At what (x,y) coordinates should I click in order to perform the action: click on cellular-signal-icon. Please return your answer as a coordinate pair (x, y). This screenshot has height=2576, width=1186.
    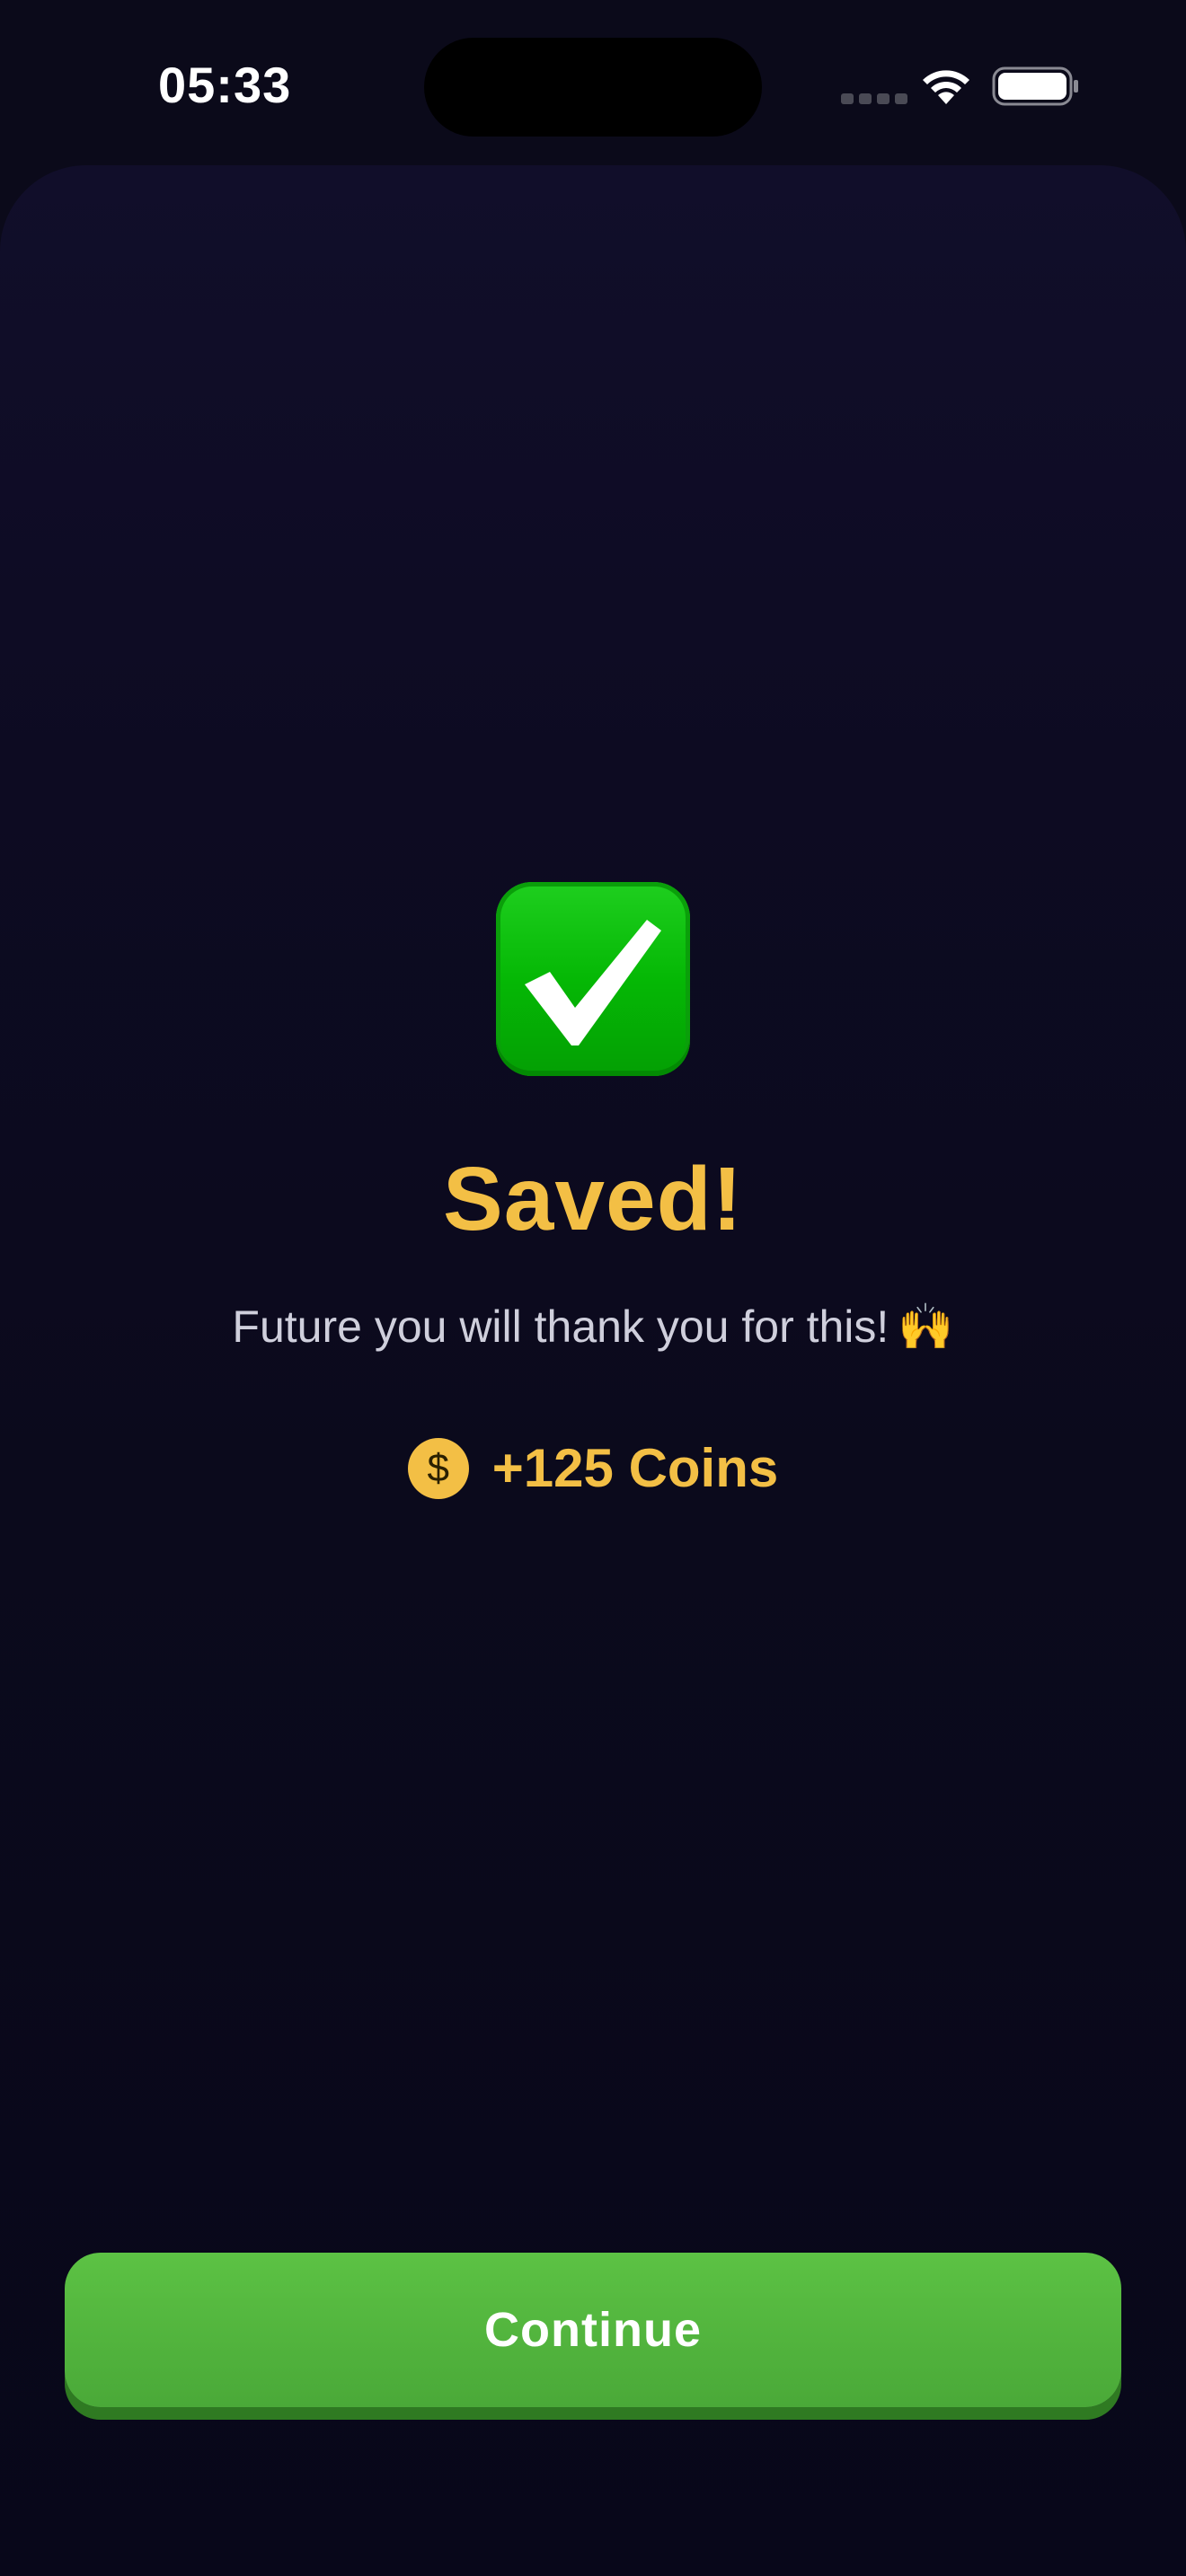
    Looking at the image, I should click on (874, 98).